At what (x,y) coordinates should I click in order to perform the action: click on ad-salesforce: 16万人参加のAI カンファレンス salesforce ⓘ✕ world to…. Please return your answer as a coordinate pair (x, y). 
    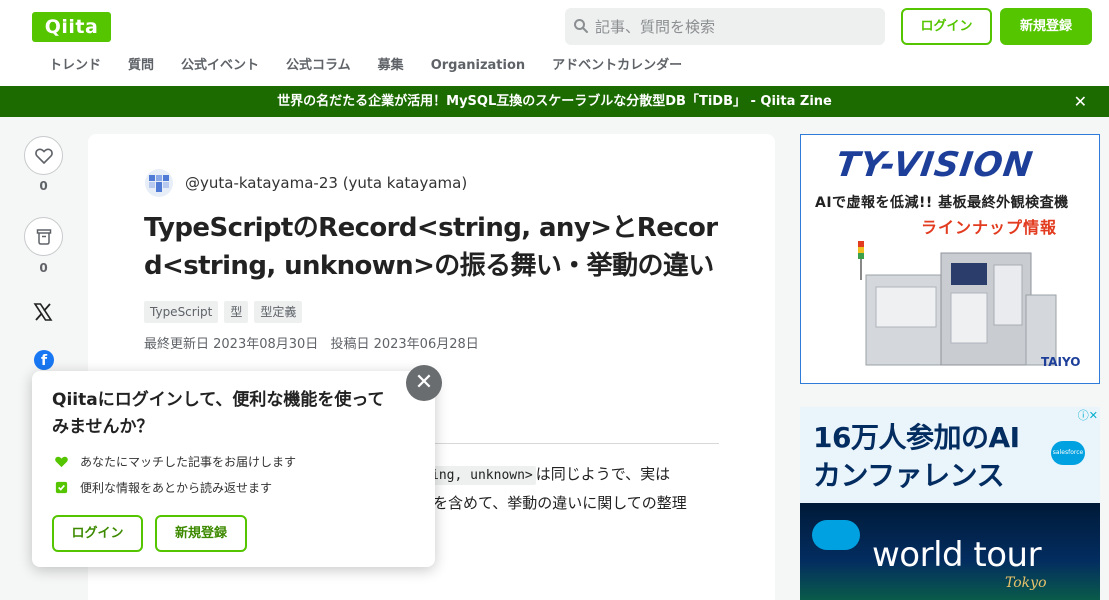
    Looking at the image, I should click on (950, 503).